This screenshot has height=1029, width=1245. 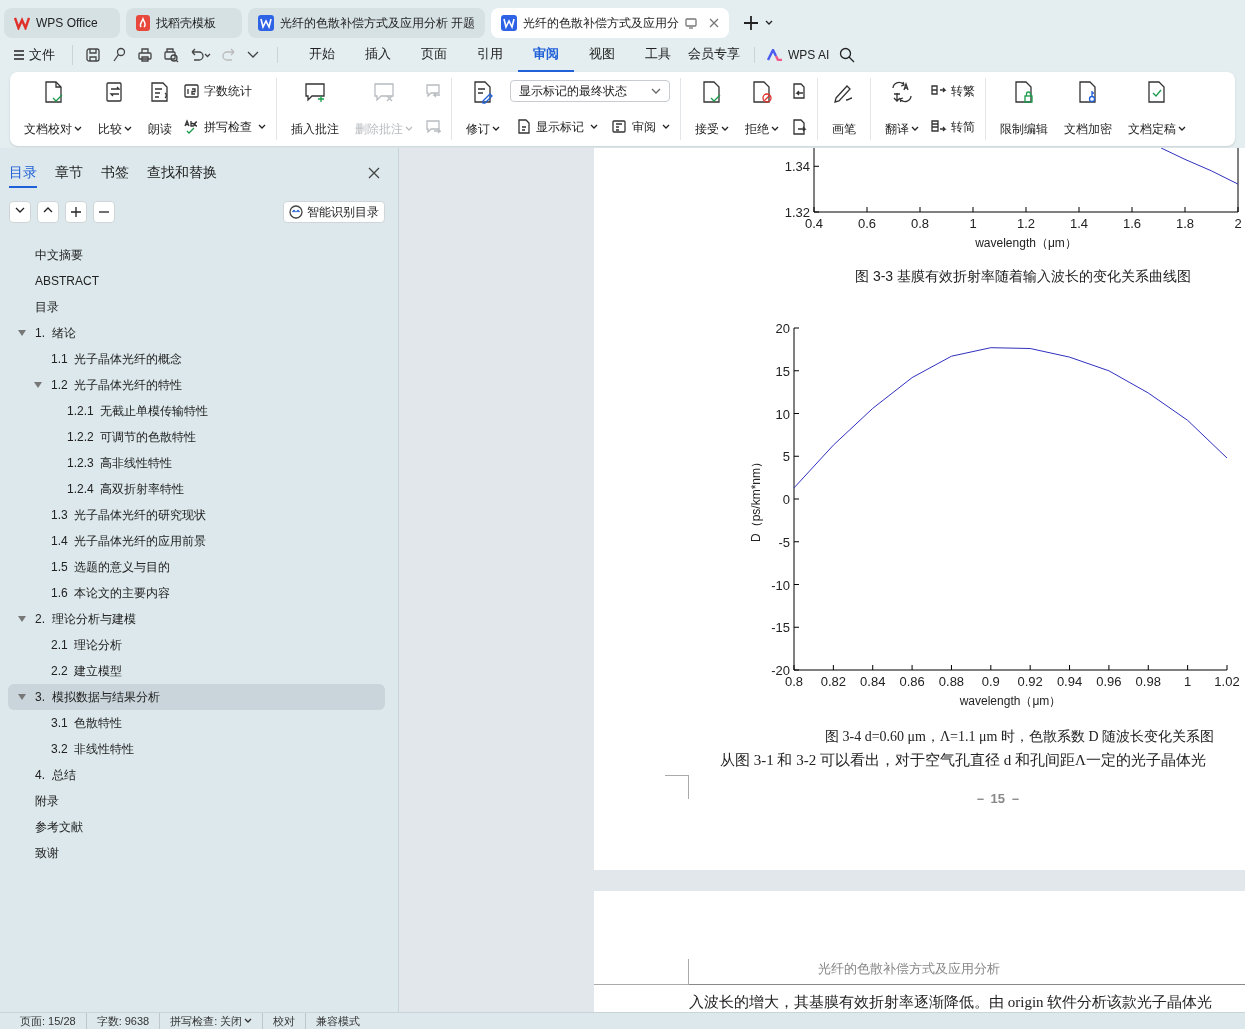 I want to click on toc-item: 附录, so click(x=196, y=801).